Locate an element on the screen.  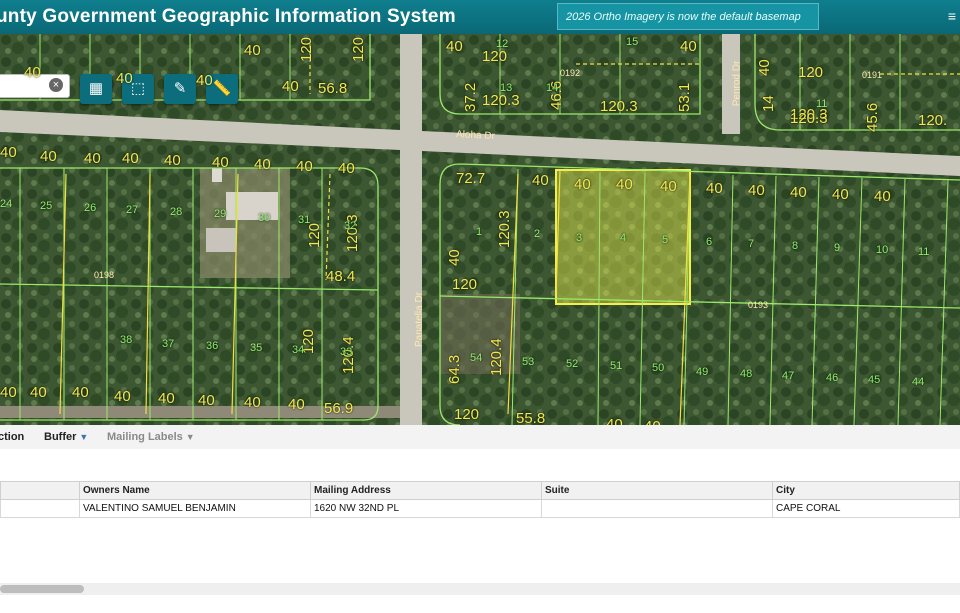
selected-parcels is located at coordinates (623, 237).